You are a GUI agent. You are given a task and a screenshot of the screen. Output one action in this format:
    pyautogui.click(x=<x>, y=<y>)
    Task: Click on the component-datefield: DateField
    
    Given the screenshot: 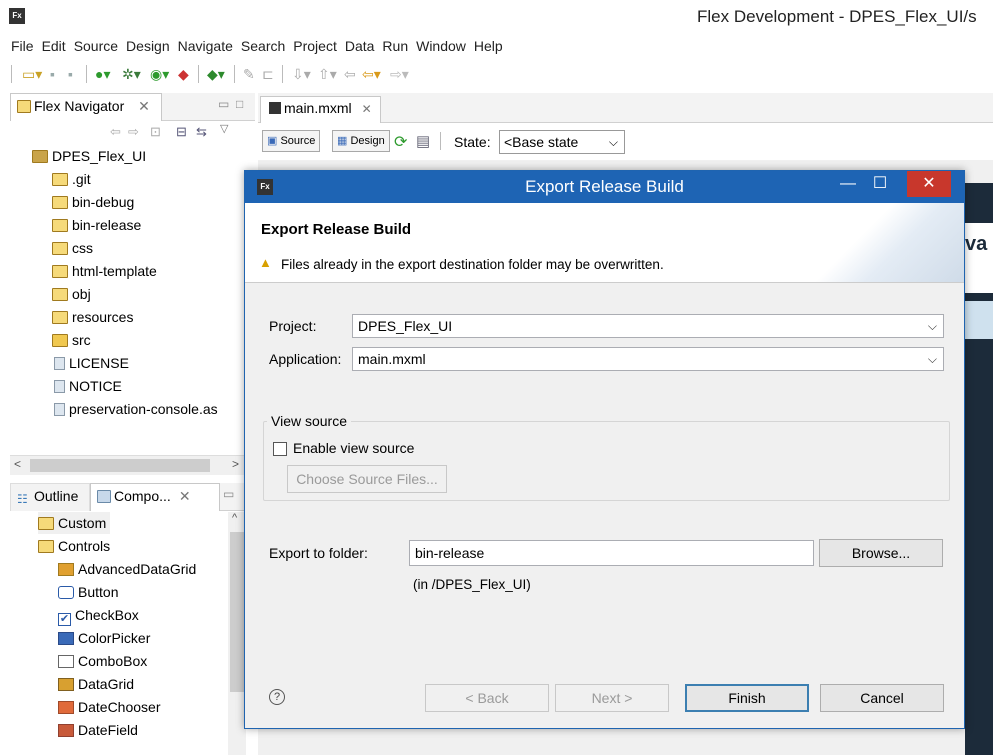 What is the action you would take?
    pyautogui.click(x=98, y=730)
    